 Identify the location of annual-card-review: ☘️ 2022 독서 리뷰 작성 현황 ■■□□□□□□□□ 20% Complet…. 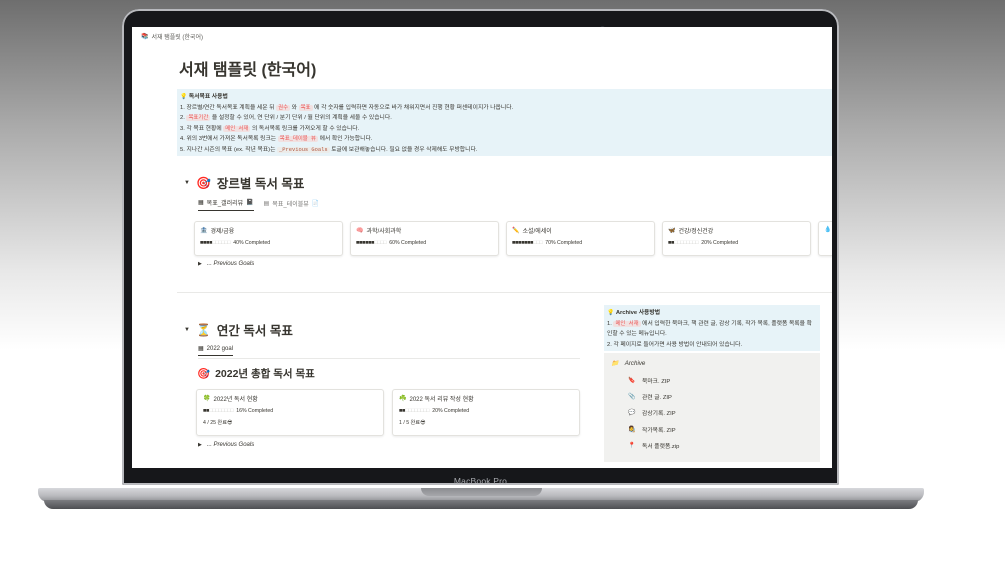
(486, 412).